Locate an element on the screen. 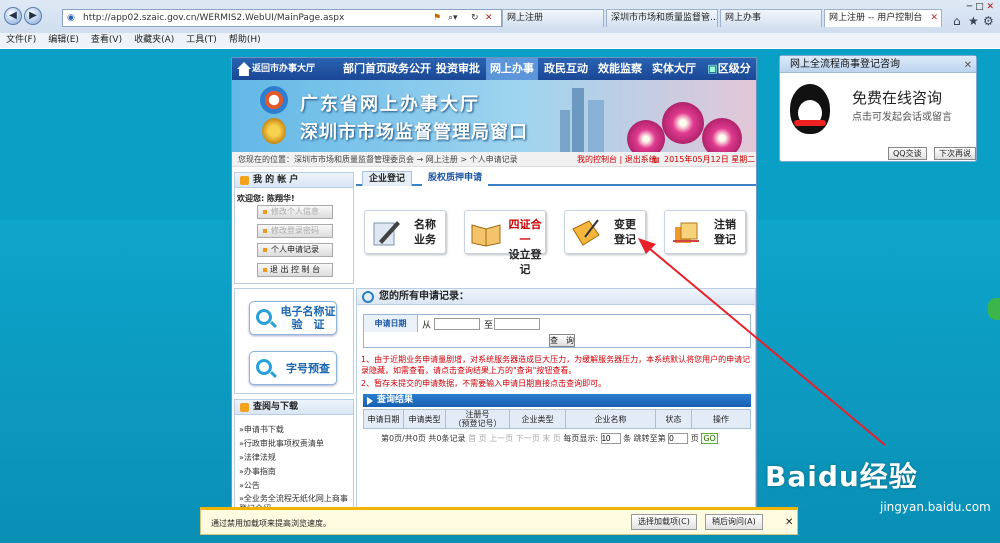 This screenshot has height=543, width=1000. tab-label: 网上办事 is located at coordinates (743, 18).